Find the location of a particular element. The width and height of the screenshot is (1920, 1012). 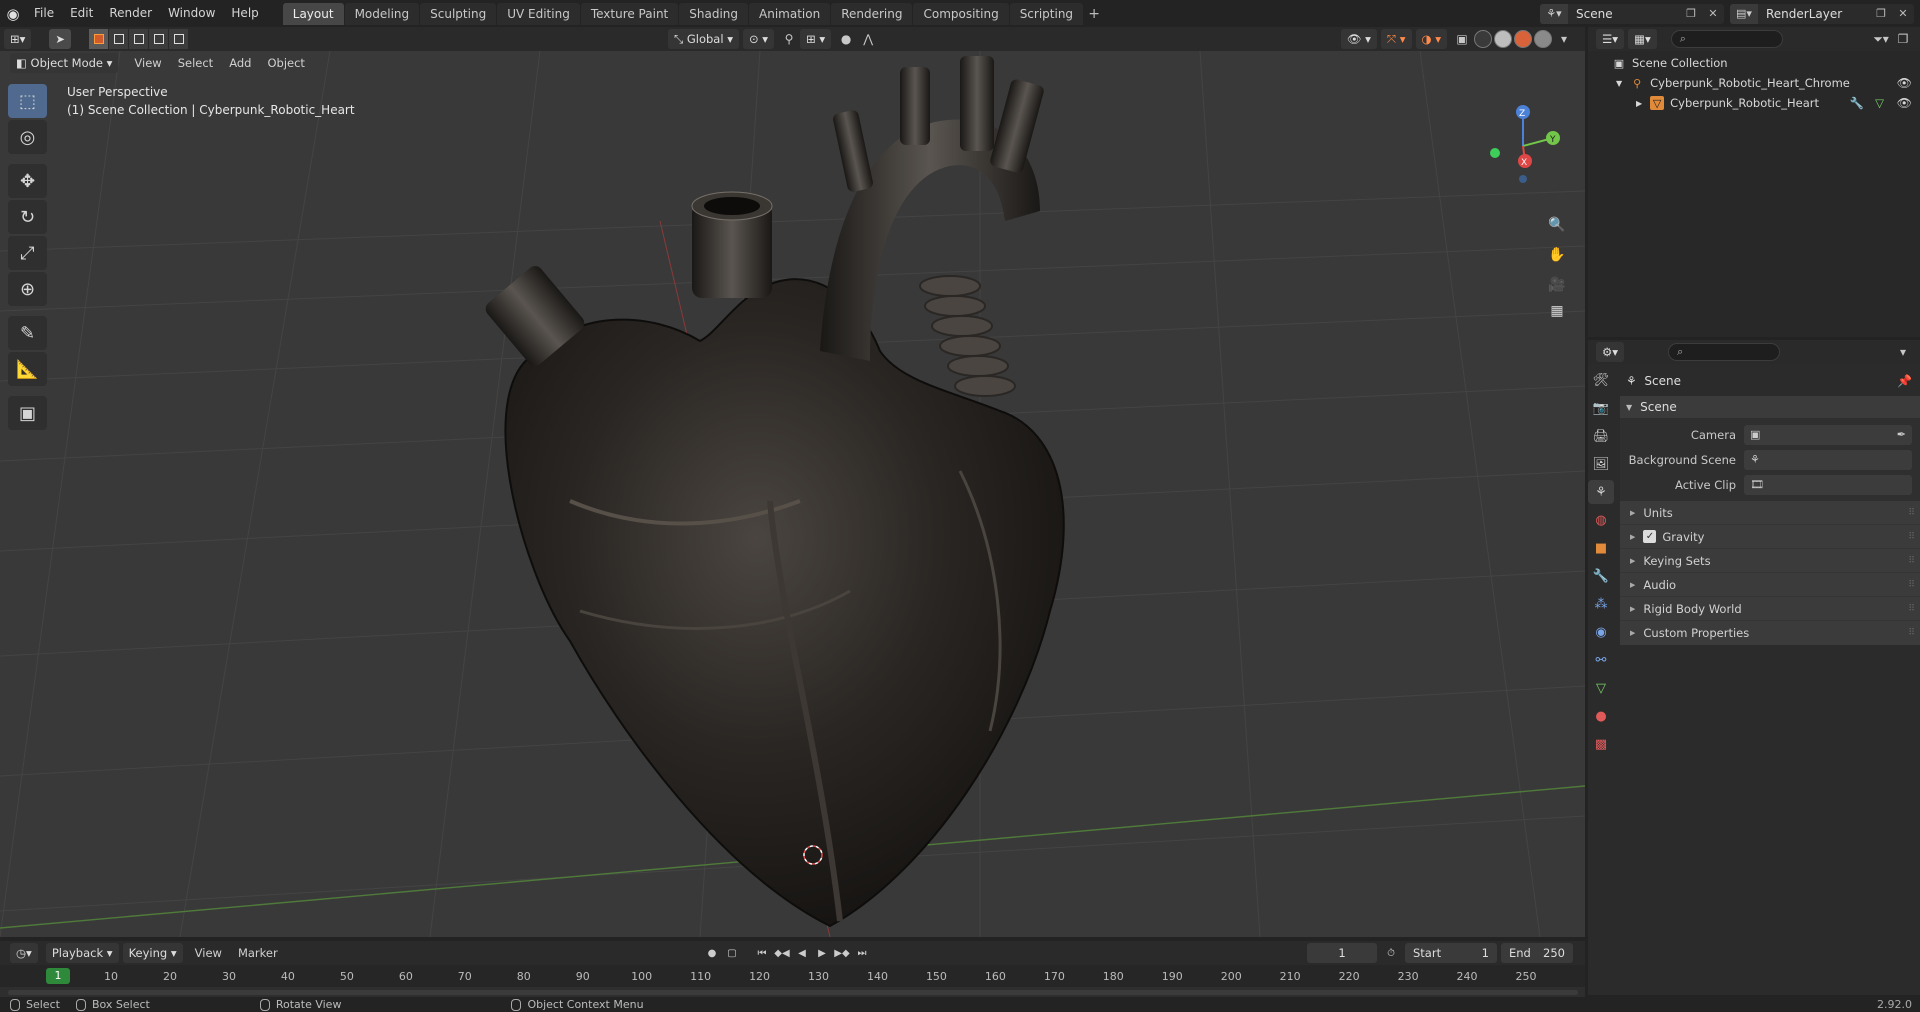

tab-texture-paint: Texture Paint is located at coordinates (629, 13).